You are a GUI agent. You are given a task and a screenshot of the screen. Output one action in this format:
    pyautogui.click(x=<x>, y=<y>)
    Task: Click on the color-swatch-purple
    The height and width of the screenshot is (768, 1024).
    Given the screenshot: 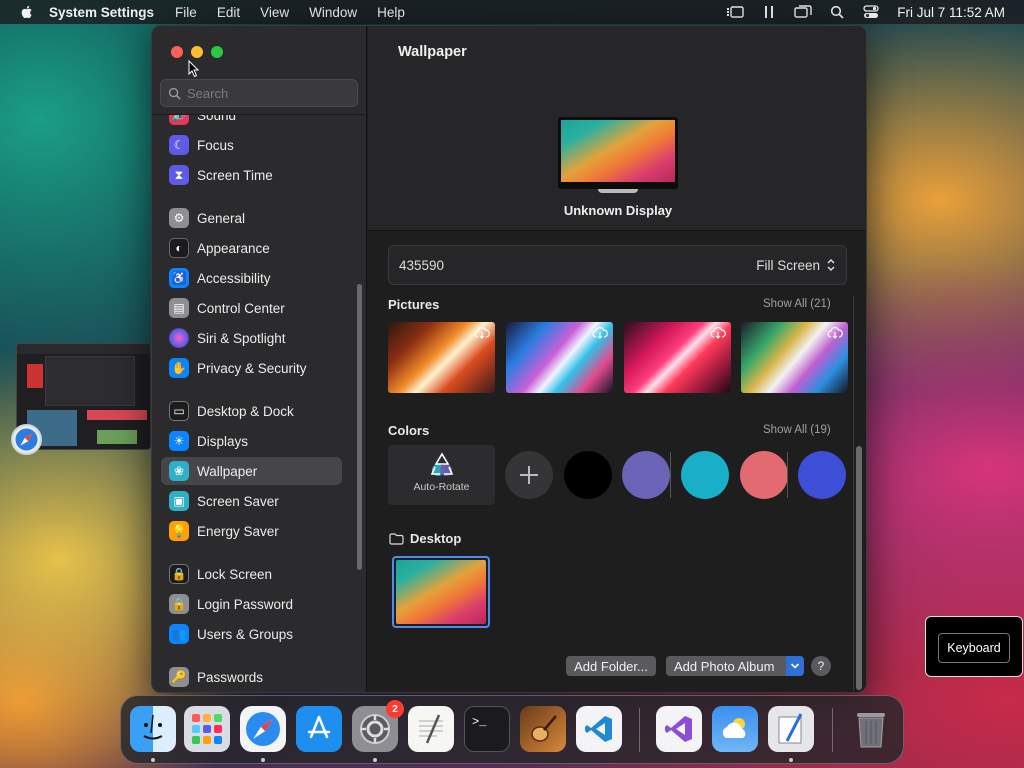 What is the action you would take?
    pyautogui.click(x=646, y=475)
    